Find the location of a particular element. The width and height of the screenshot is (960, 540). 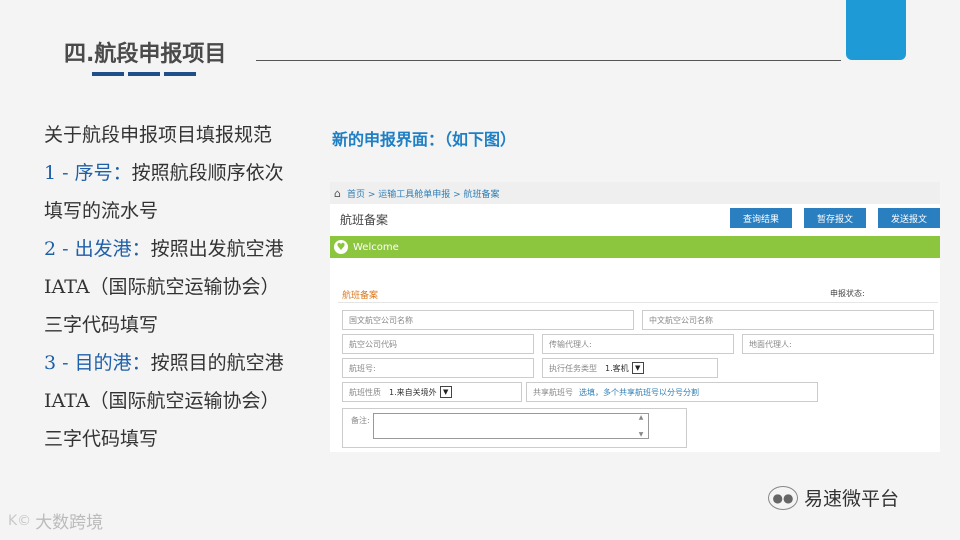

title-divider is located at coordinates (548, 60).